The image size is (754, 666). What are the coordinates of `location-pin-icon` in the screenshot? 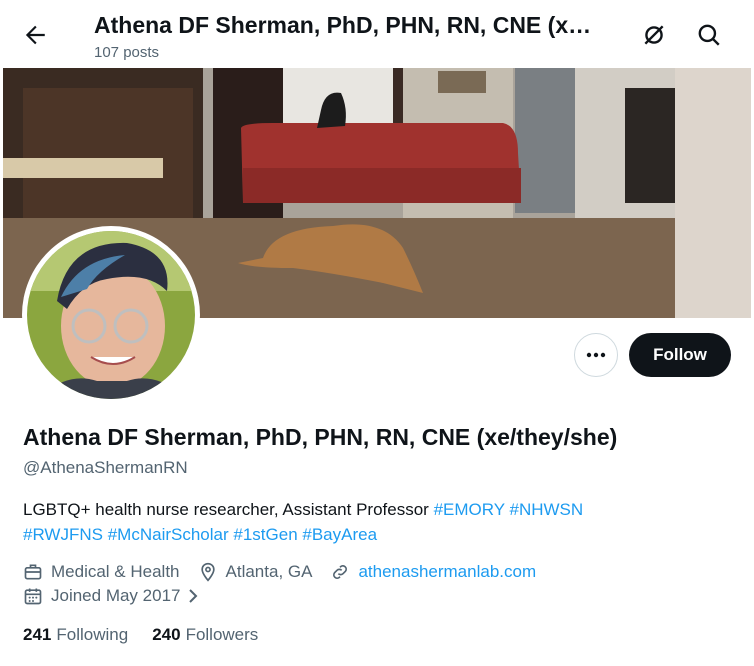 It's located at (207, 572).